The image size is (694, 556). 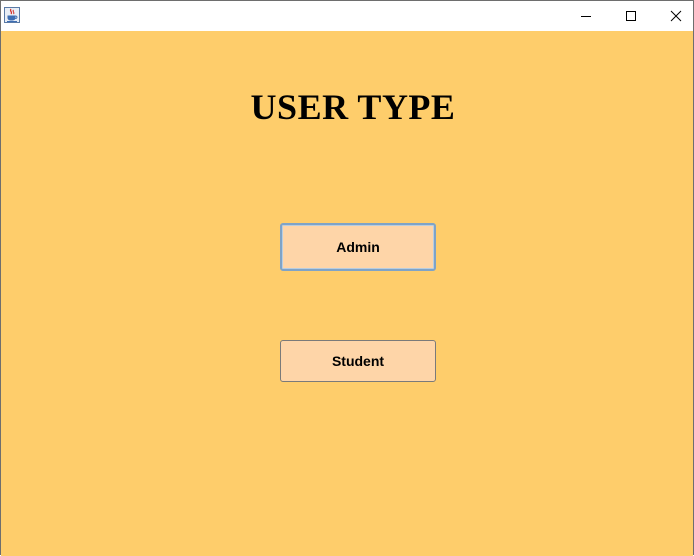 I want to click on maximize-icon, so click(x=631, y=16).